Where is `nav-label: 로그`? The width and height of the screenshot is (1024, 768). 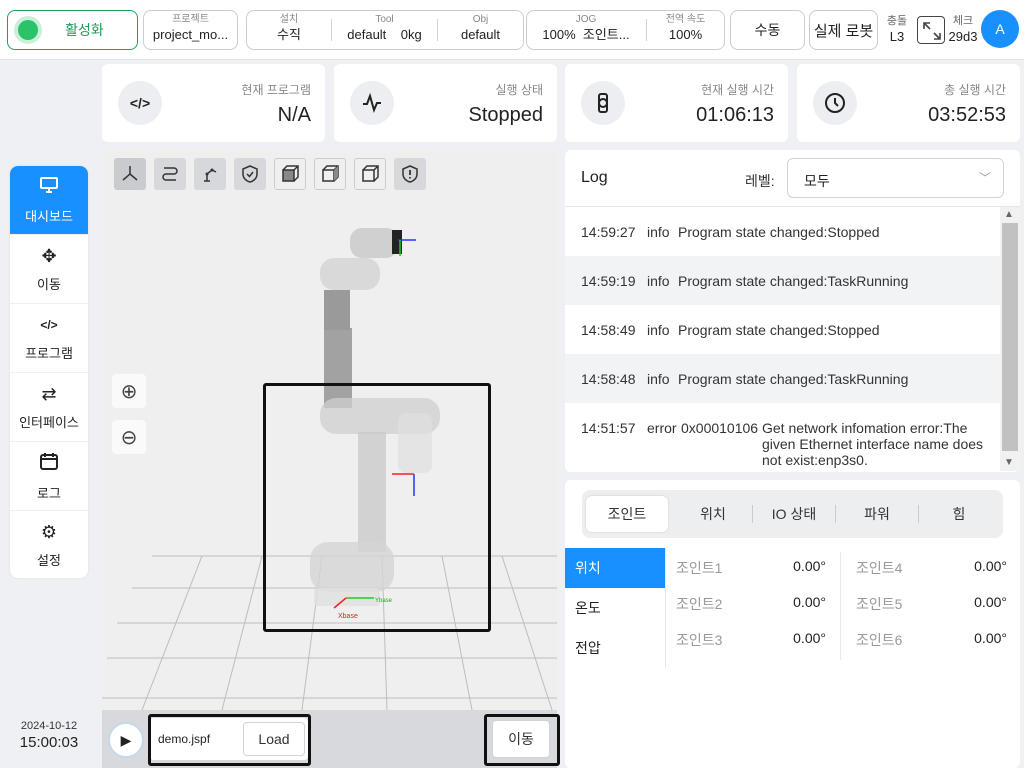 nav-label: 로그 is located at coordinates (49, 493).